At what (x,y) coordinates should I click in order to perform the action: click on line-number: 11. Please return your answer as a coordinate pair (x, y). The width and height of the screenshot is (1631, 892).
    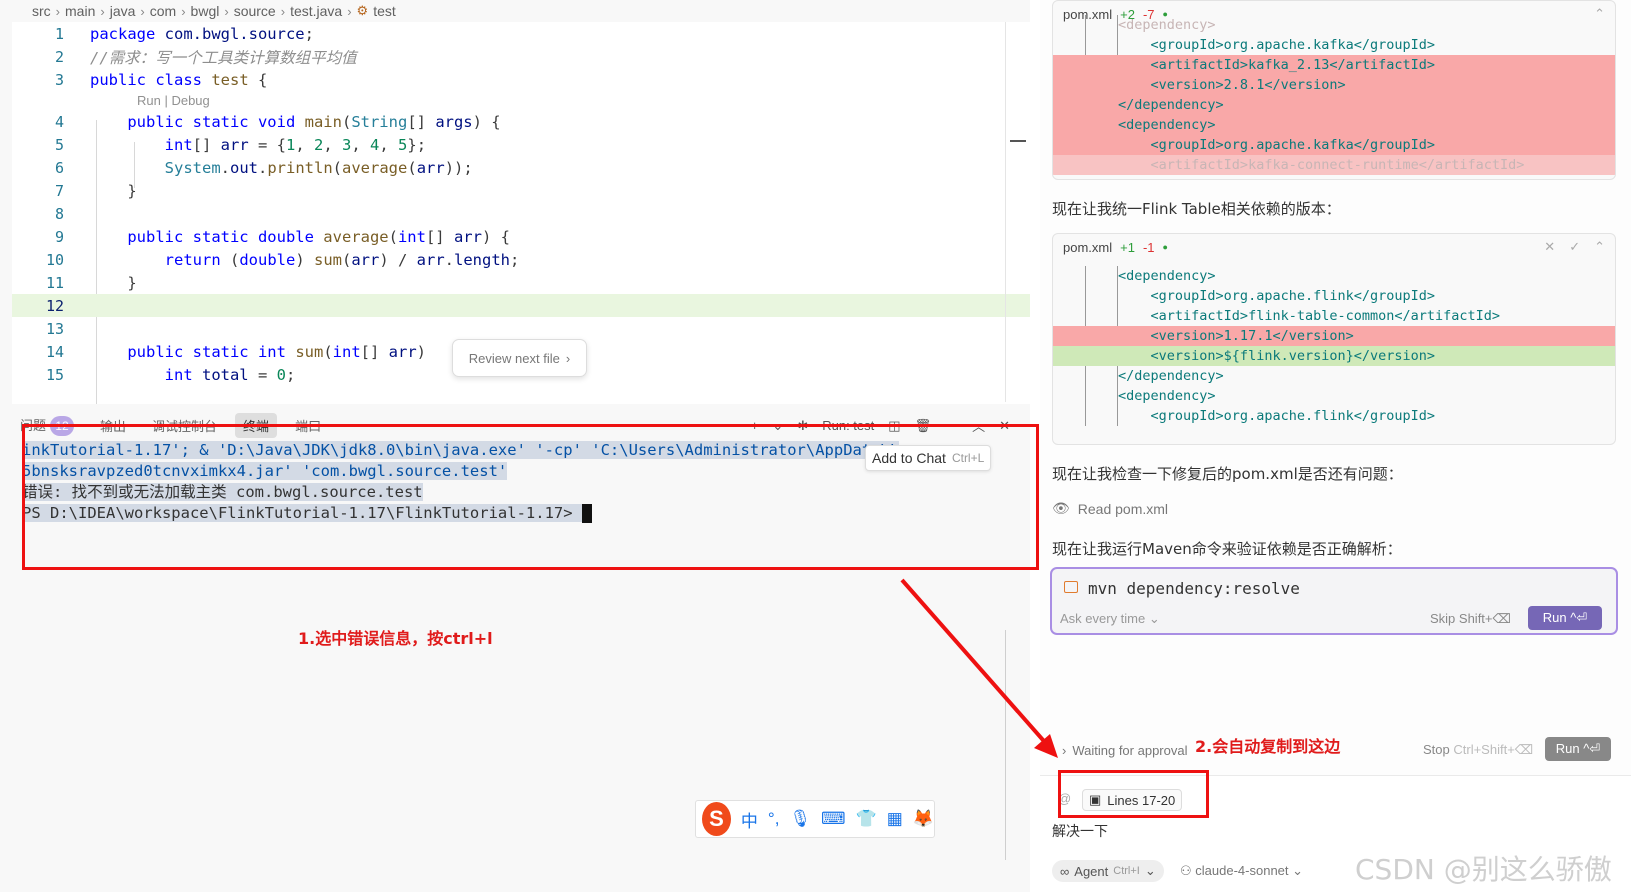
    Looking at the image, I should click on (54, 282).